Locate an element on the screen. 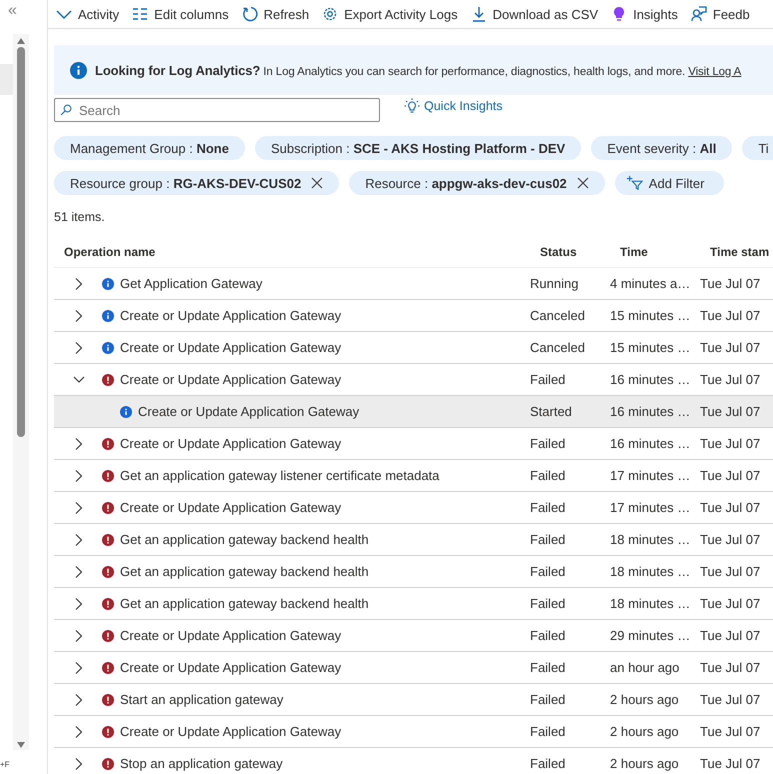  toolbar-button: Feedb is located at coordinates (720, 14).